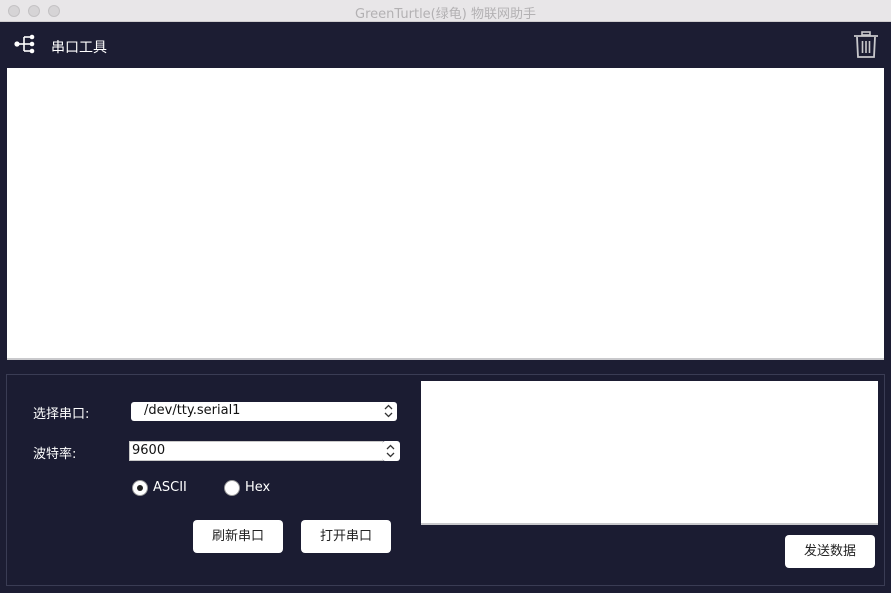 Image resolution: width=891 pixels, height=593 pixels. I want to click on window-title: GreenTurtle(绿龟) 物联网助手, so click(445, 14).